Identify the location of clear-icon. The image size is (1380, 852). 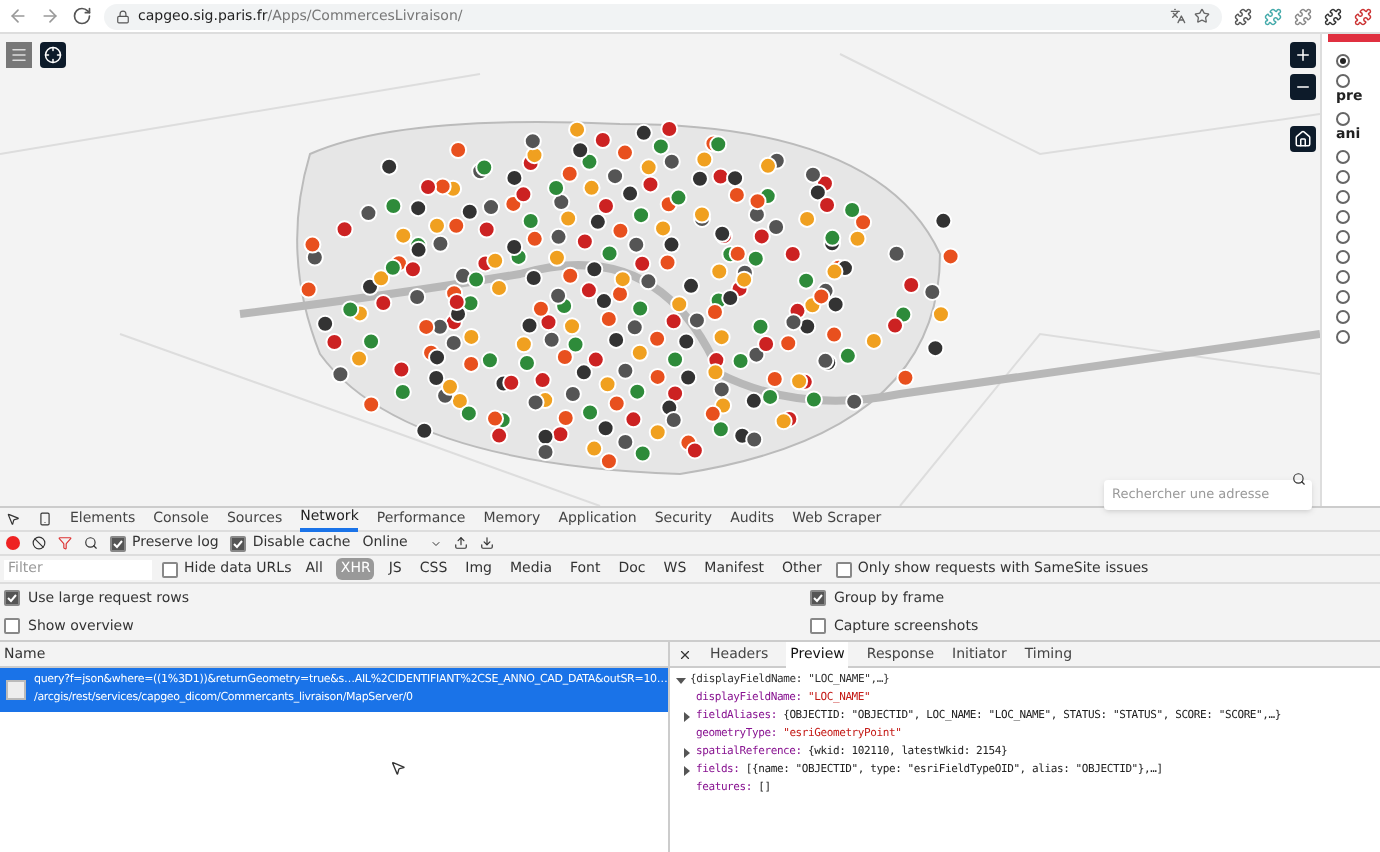
(39, 543).